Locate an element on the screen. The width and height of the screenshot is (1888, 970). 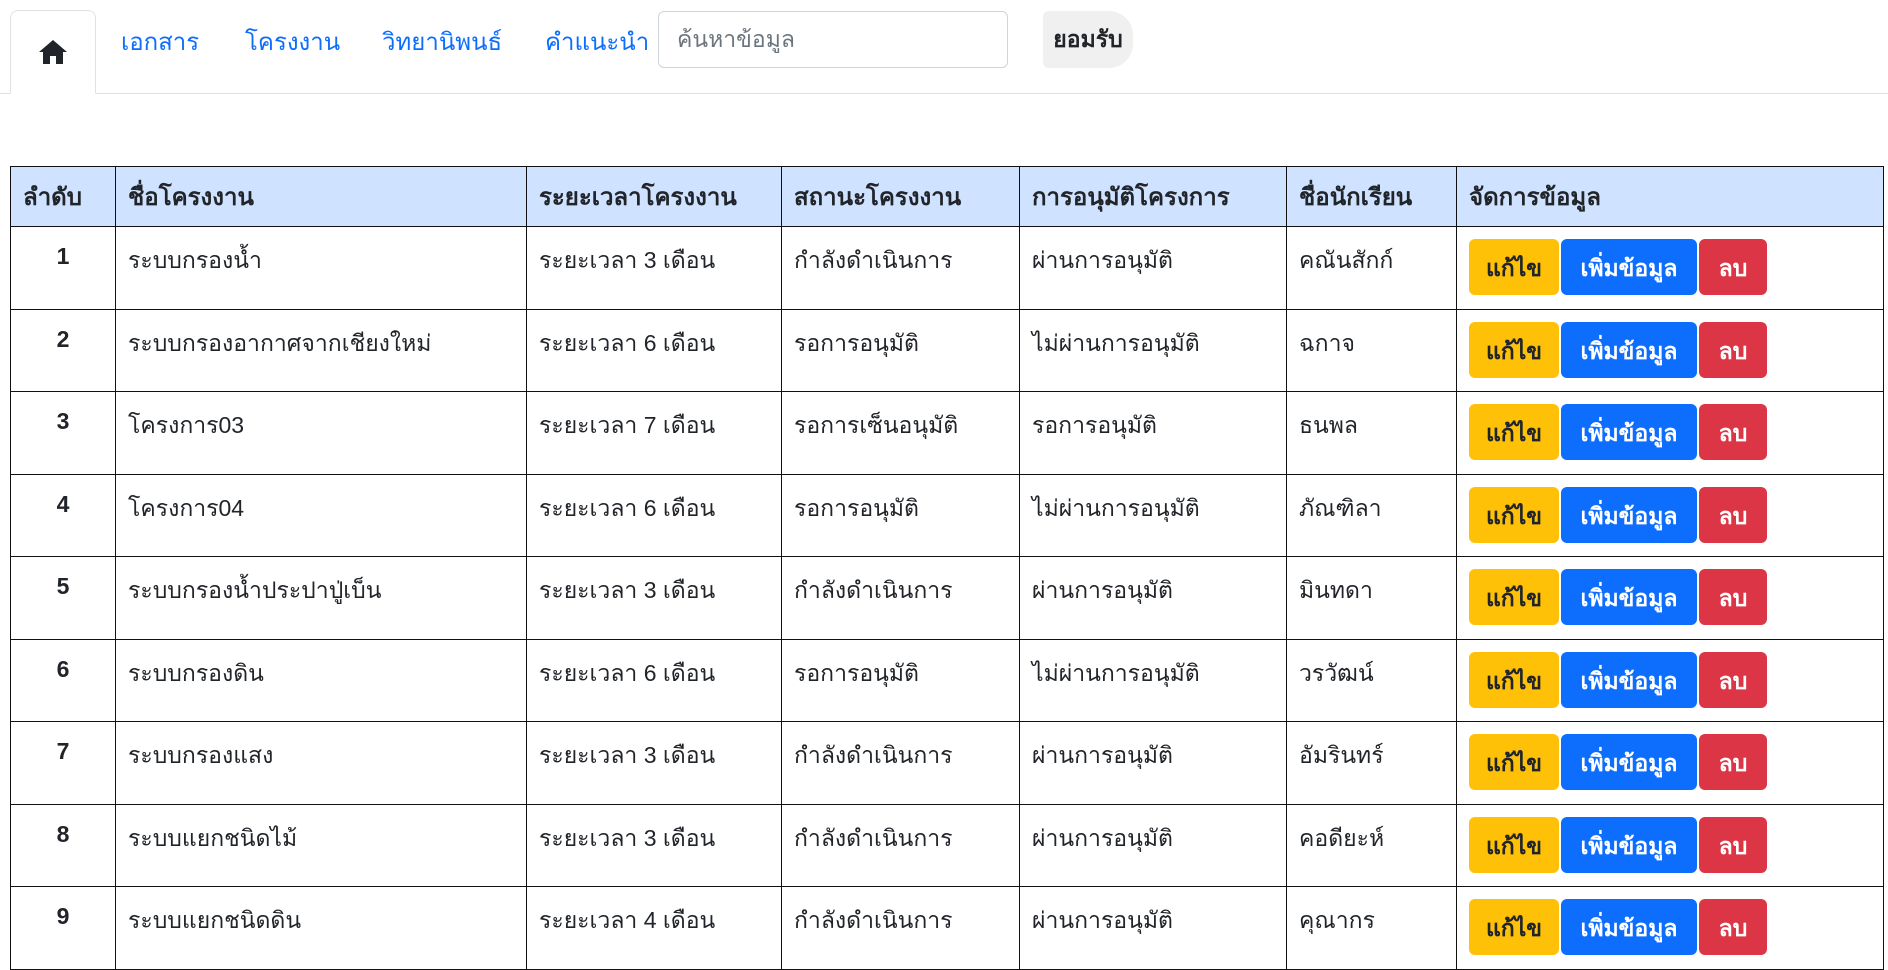
header-status: สถานะโครงงาน is located at coordinates (900, 196).